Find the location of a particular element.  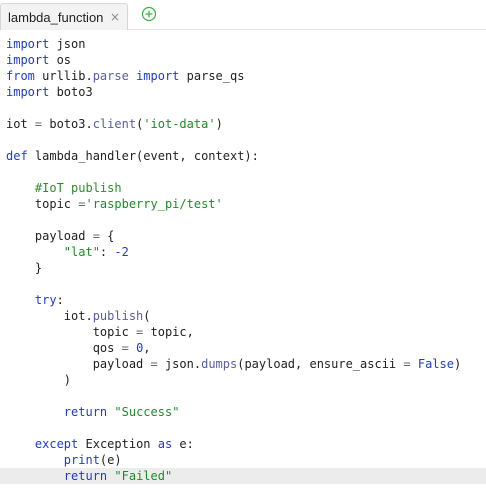

plus-circle-icon-graphic is located at coordinates (149, 14).